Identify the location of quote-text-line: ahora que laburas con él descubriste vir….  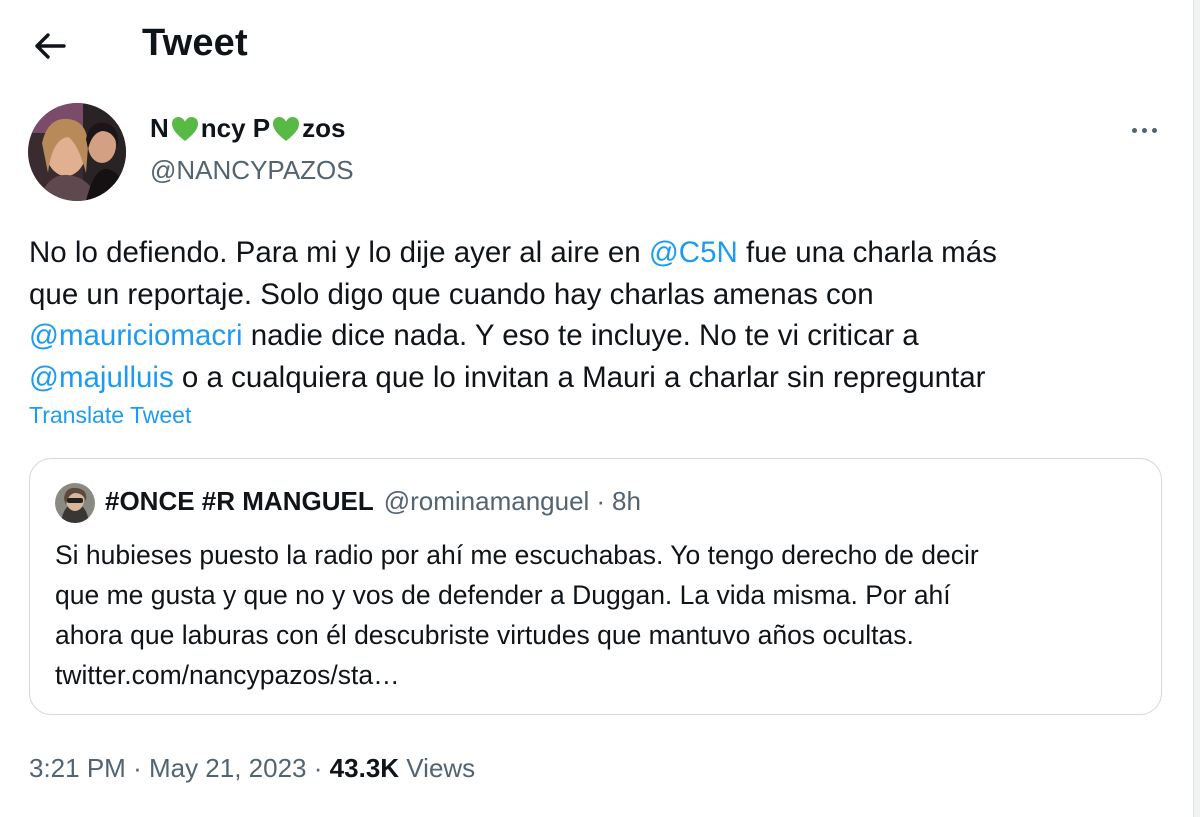
(484, 635).